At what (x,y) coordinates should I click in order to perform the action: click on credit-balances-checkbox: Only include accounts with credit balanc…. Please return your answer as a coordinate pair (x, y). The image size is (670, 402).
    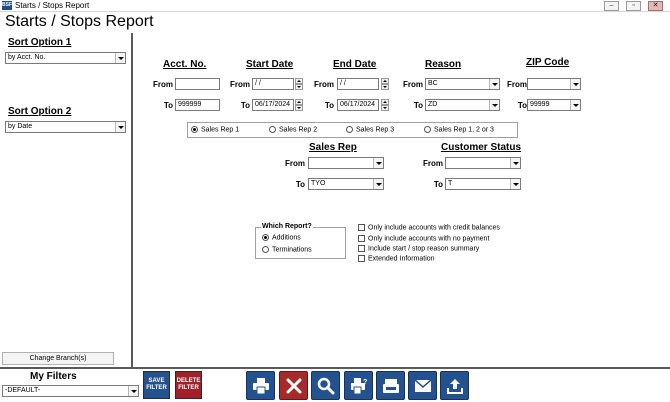
    Looking at the image, I should click on (429, 227).